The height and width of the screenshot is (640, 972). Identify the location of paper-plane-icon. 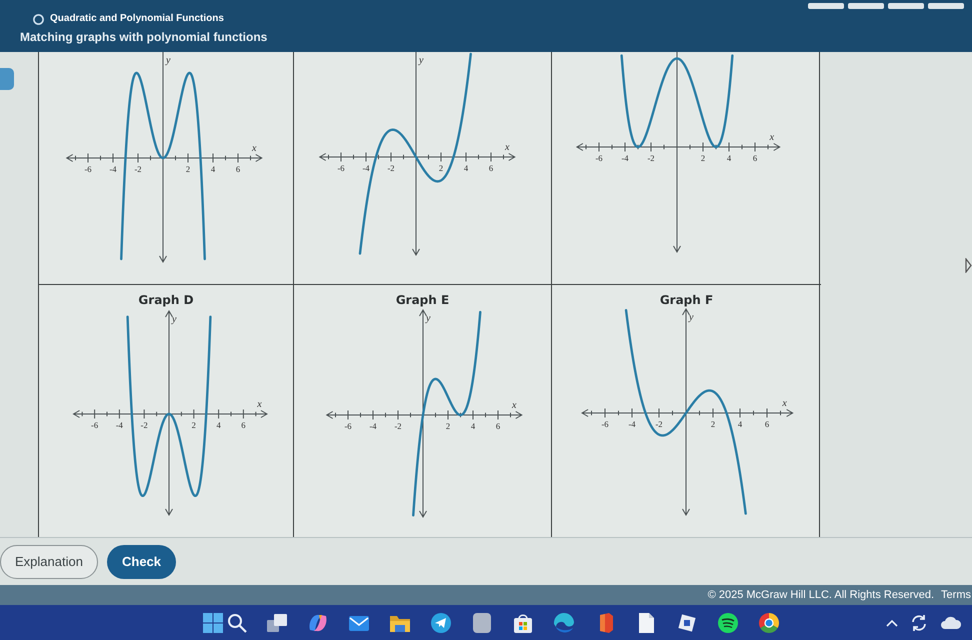
(441, 623).